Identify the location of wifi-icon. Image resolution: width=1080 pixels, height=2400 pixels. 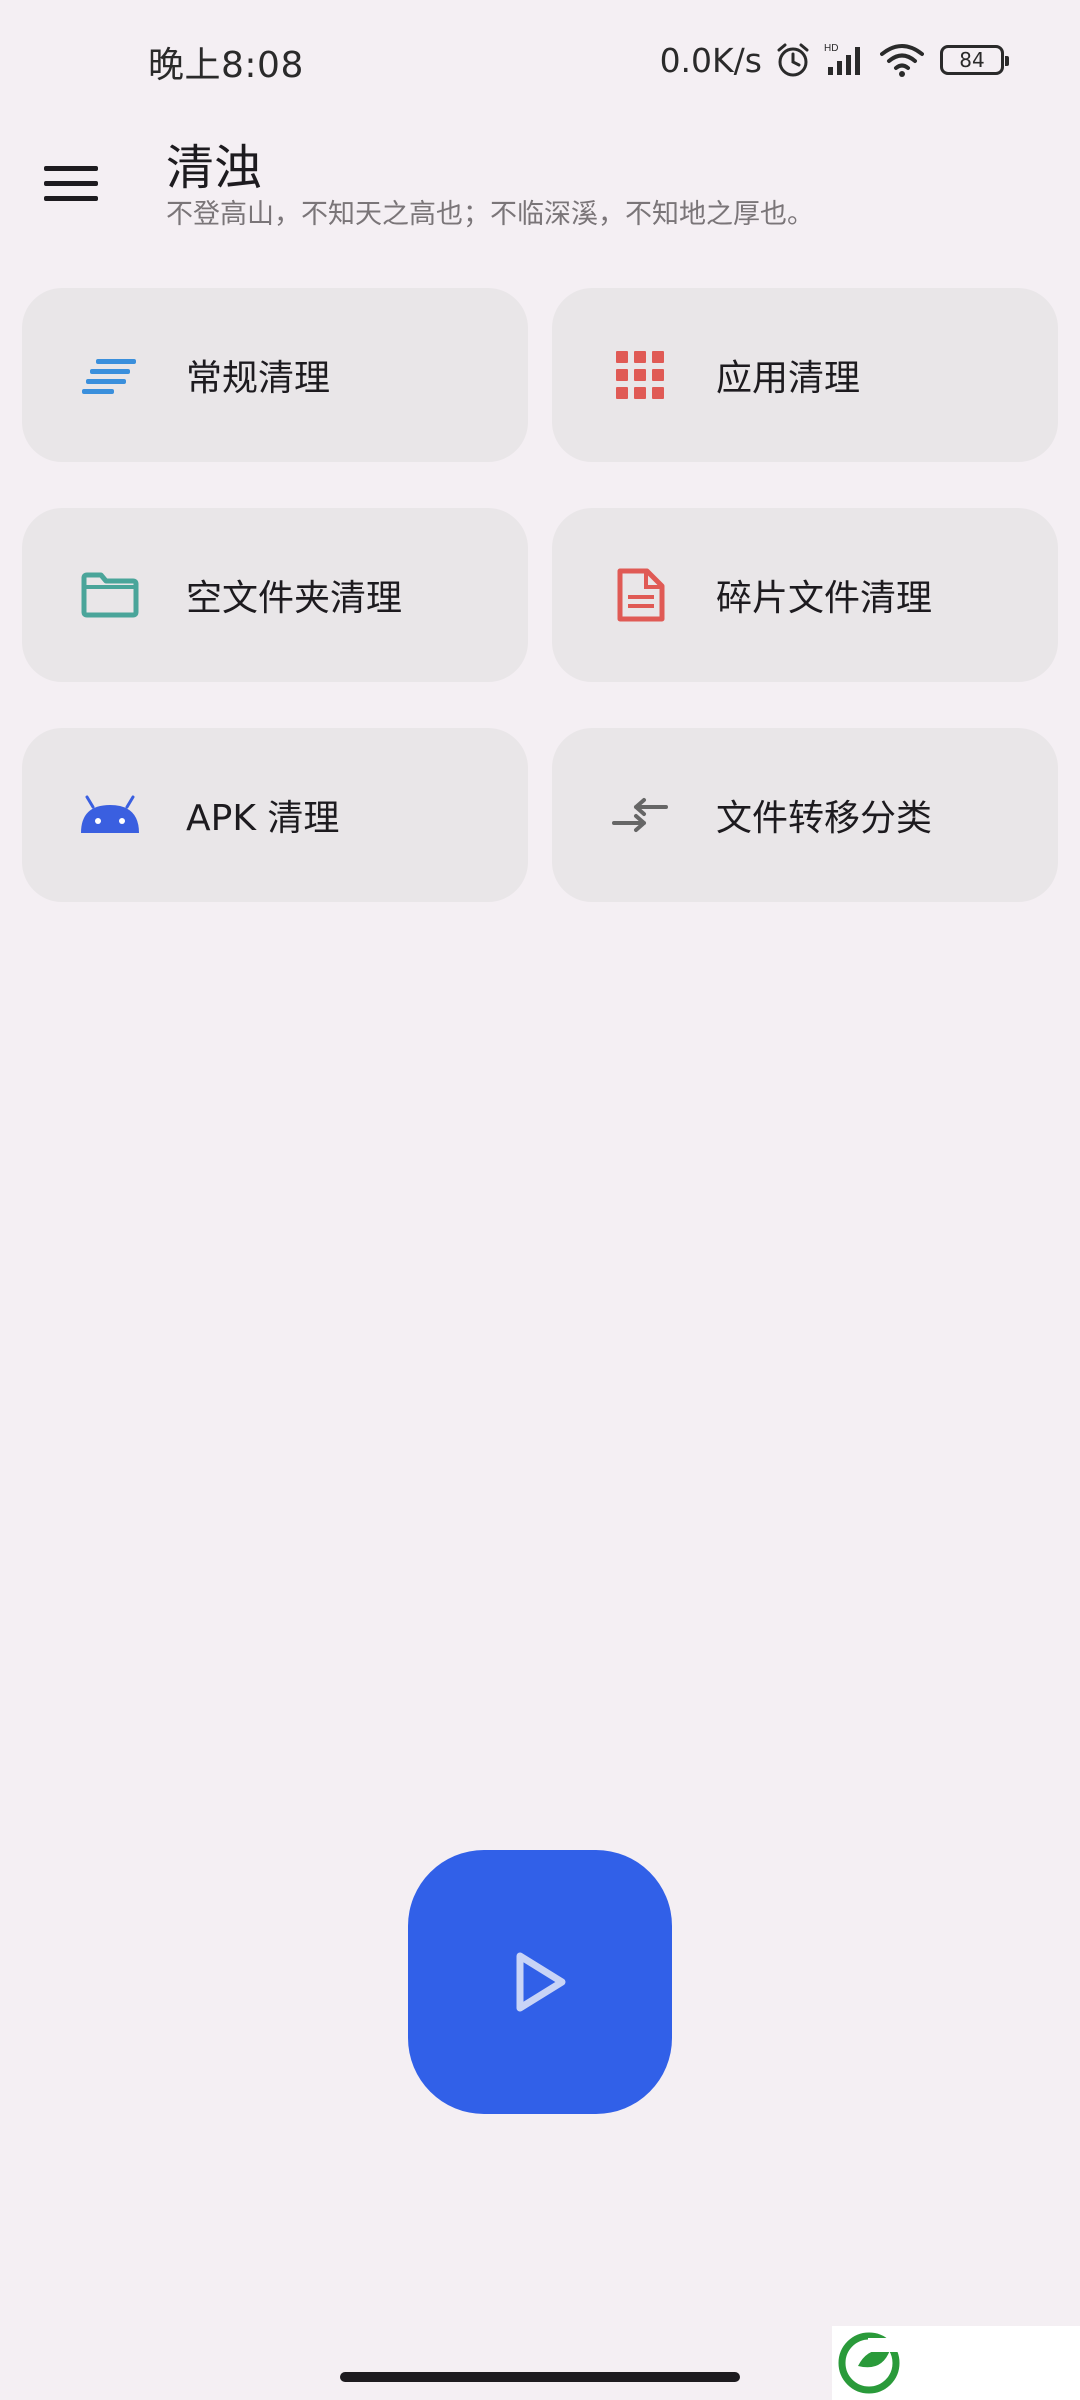
(902, 60).